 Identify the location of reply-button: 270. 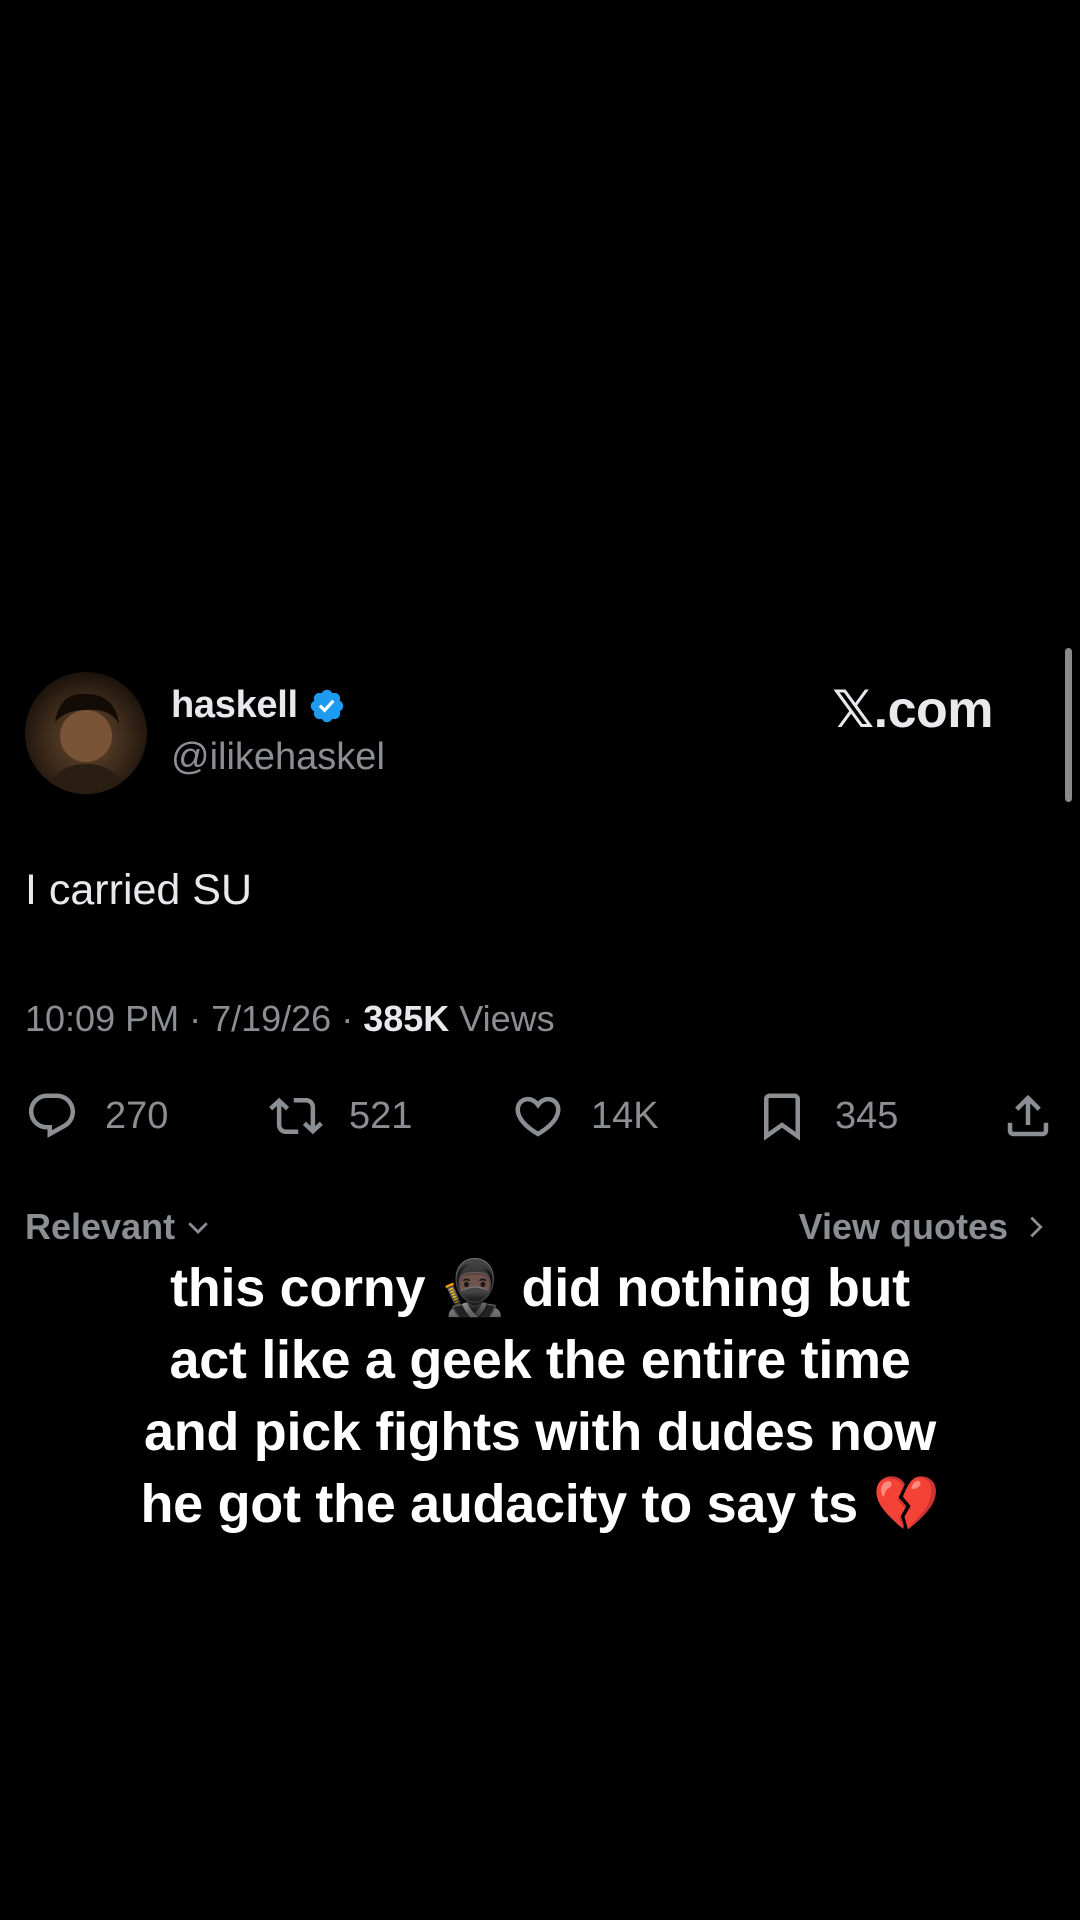
(96, 1116).